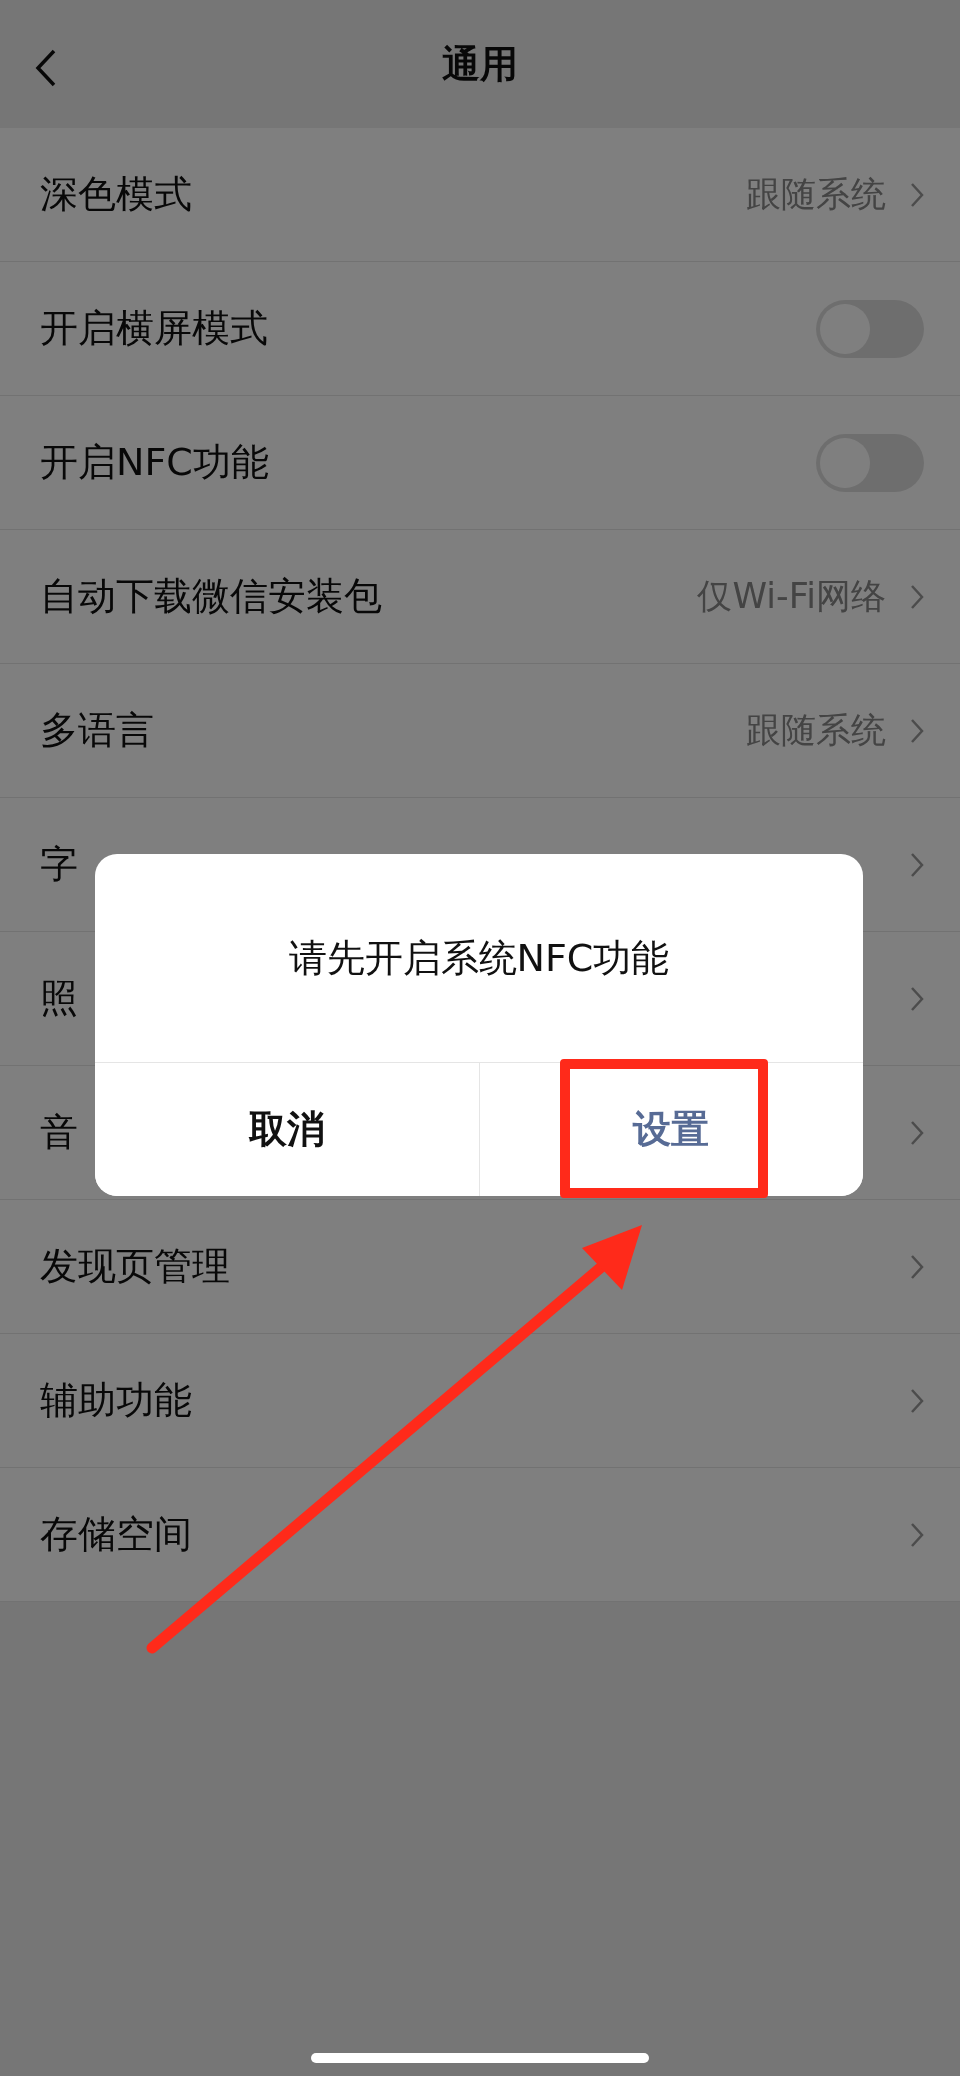  What do you see at coordinates (97, 730) in the screenshot?
I see `setting-label: 多语言` at bounding box center [97, 730].